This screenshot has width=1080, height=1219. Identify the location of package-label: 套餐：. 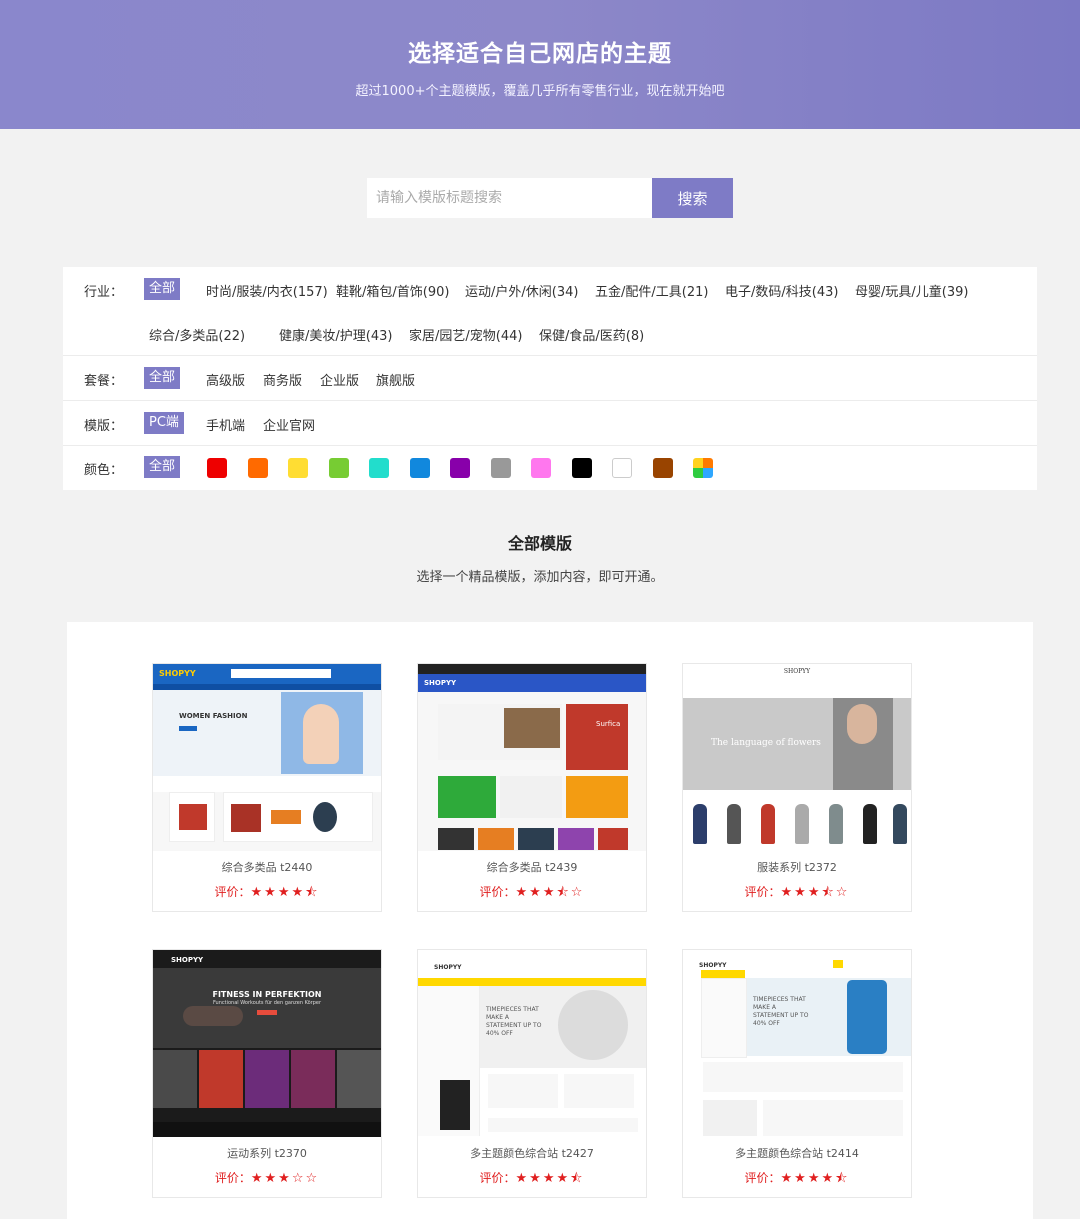
(104, 381).